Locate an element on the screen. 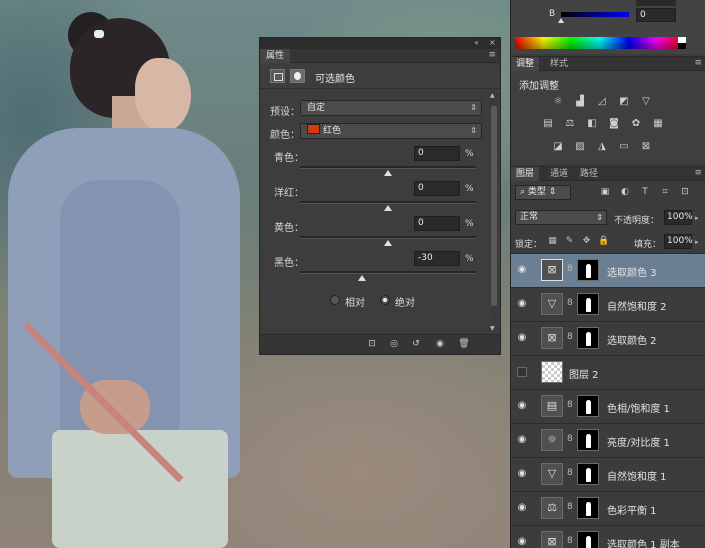 The width and height of the screenshot is (705, 548). yellow-slider is located at coordinates (388, 241).